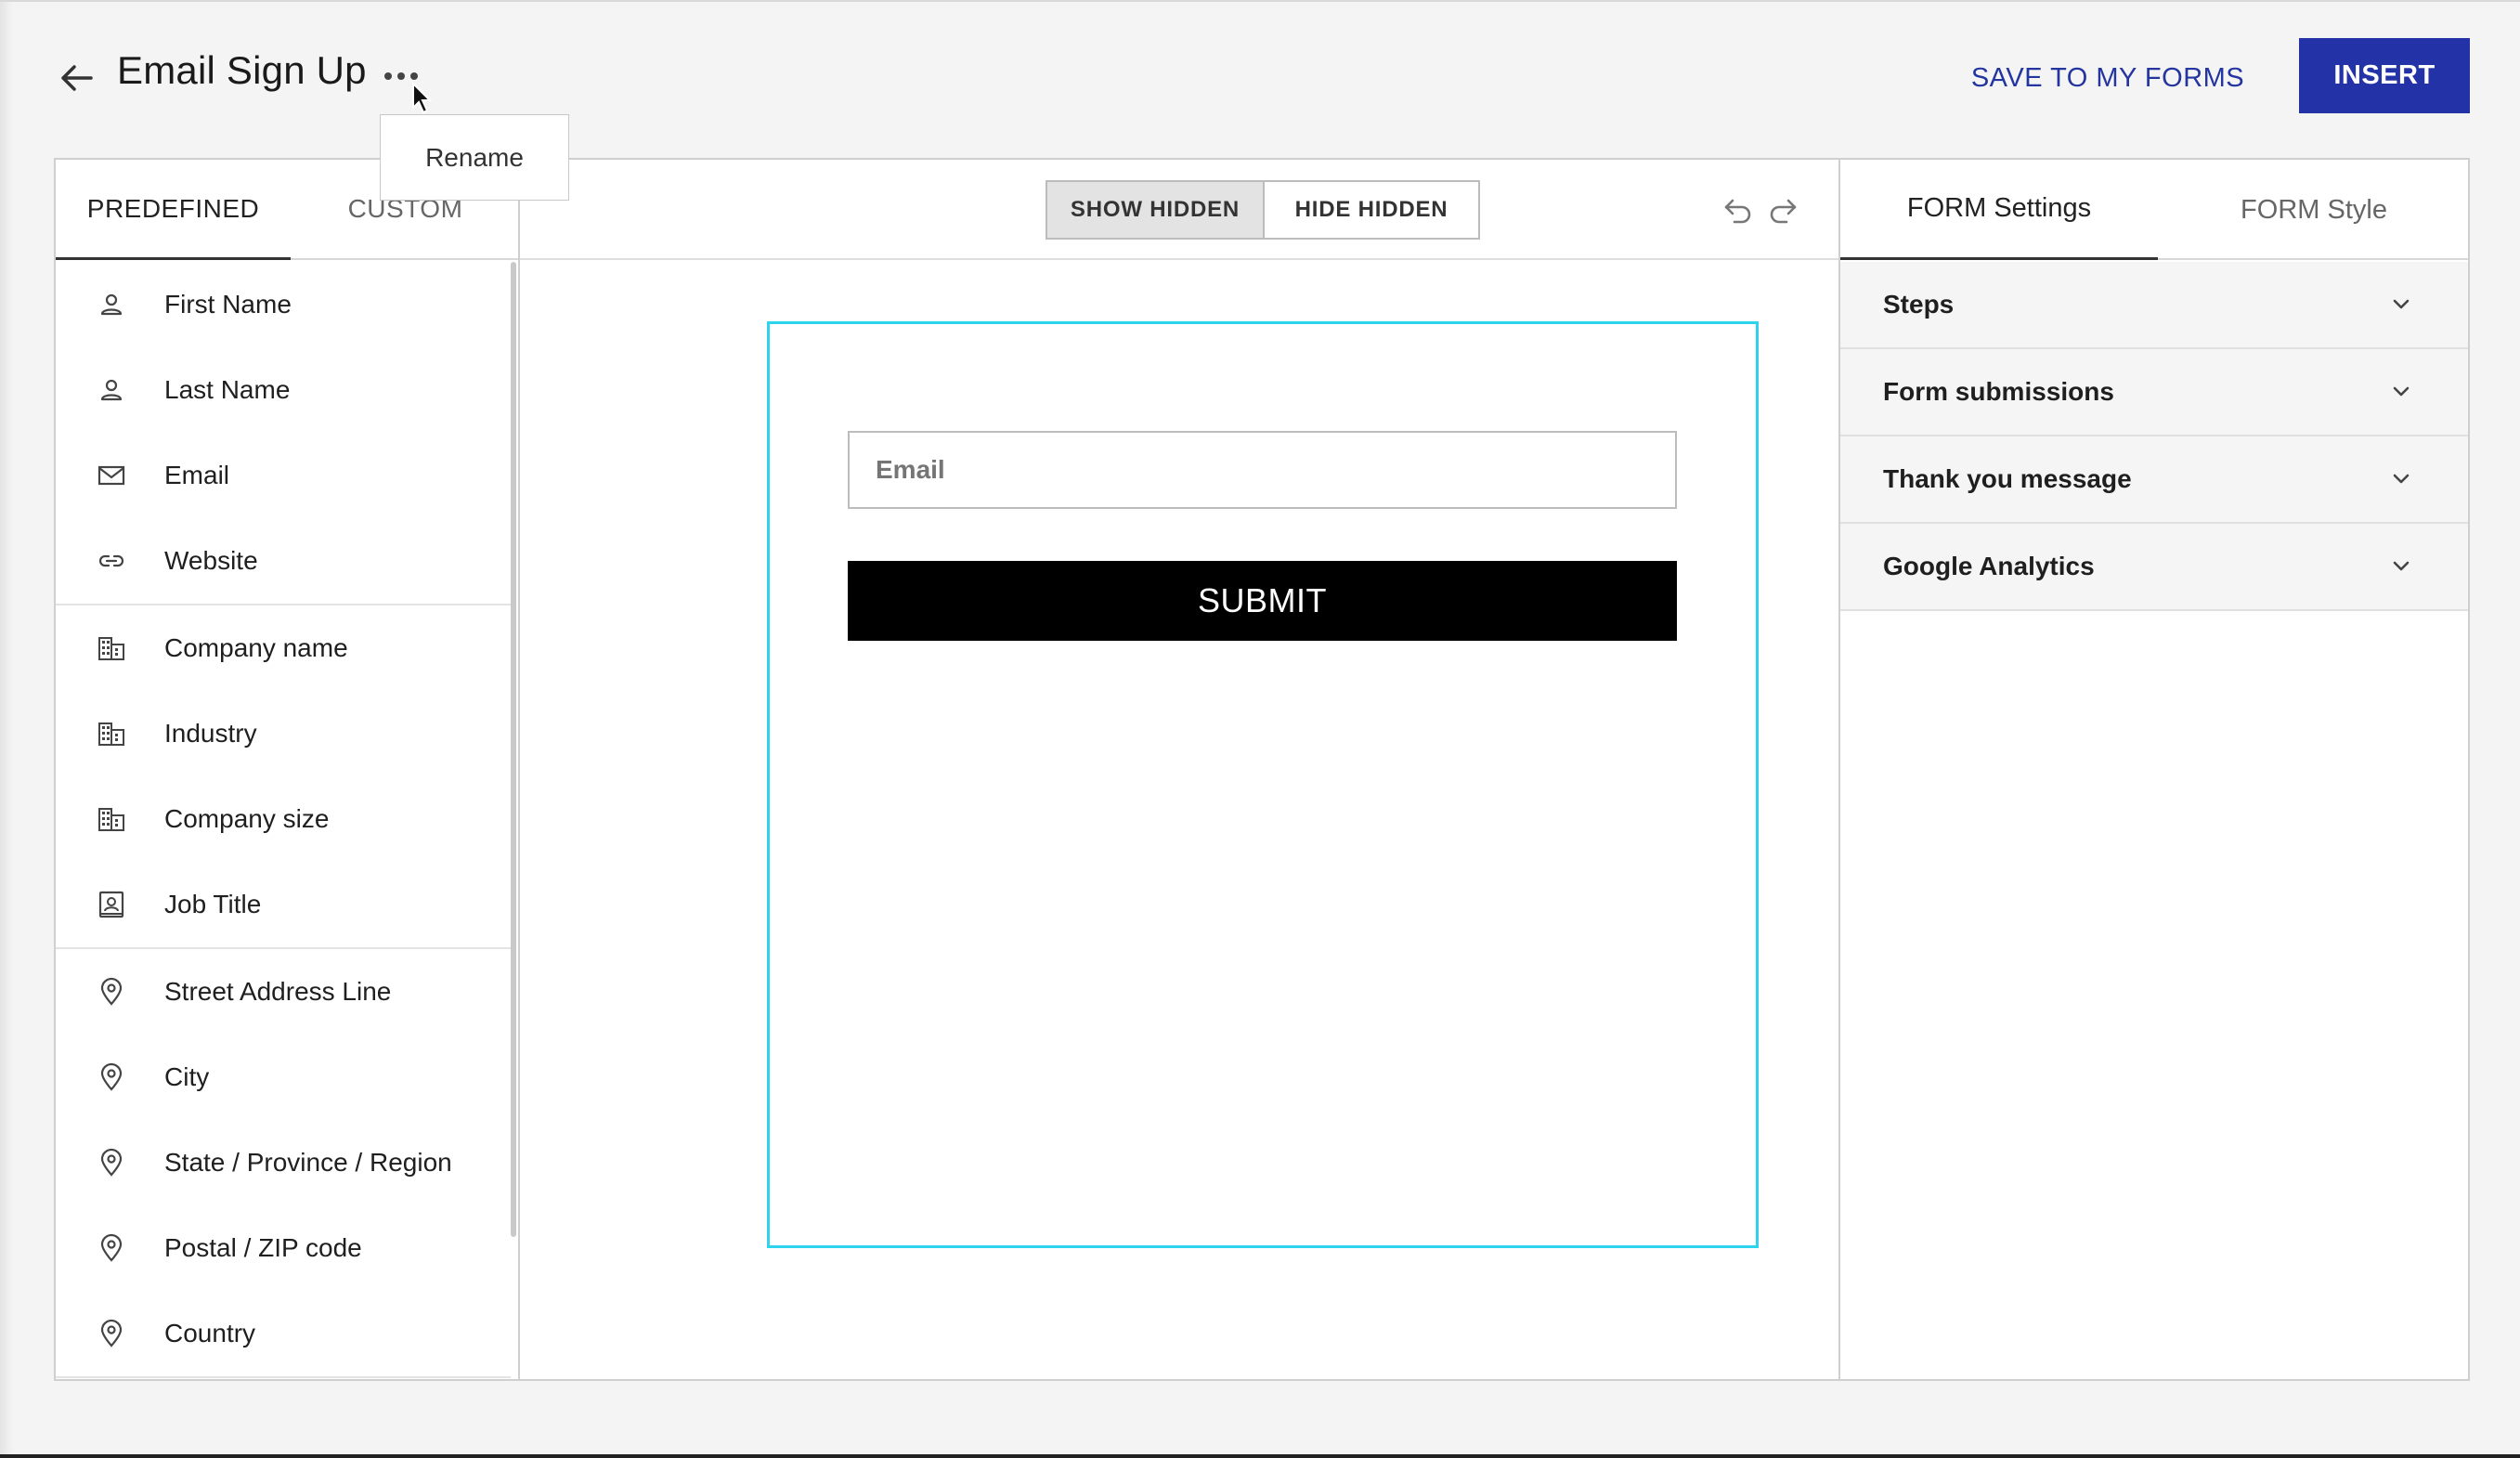  What do you see at coordinates (111, 476) in the screenshot?
I see `envelope-icon` at bounding box center [111, 476].